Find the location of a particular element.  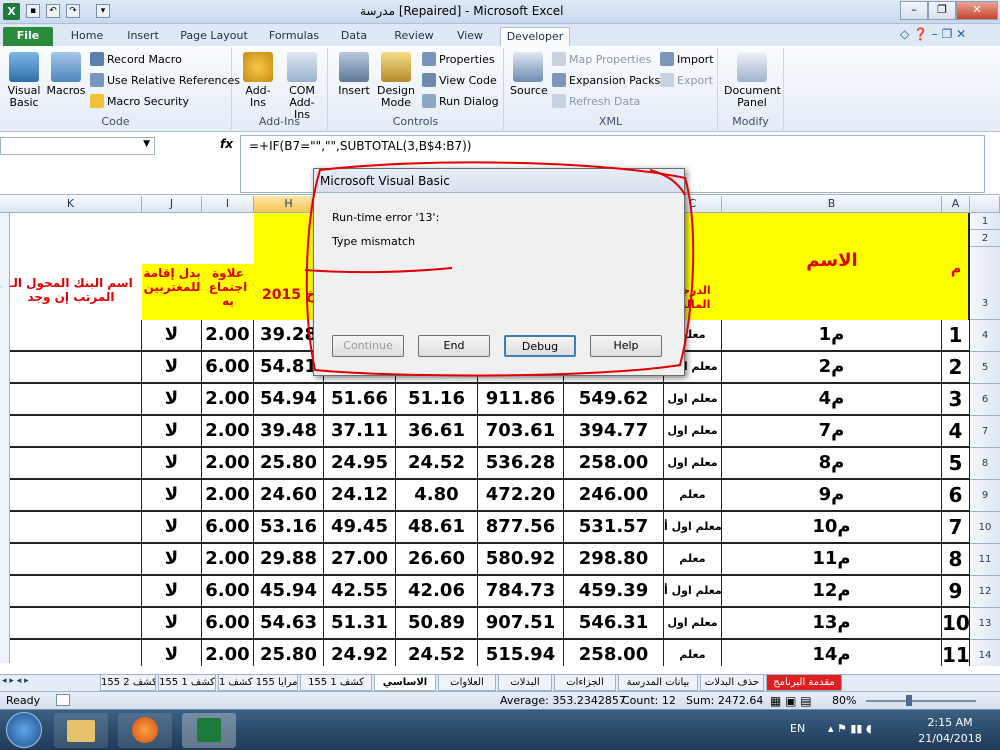

sheet-tab: الاساسي is located at coordinates (405, 683).